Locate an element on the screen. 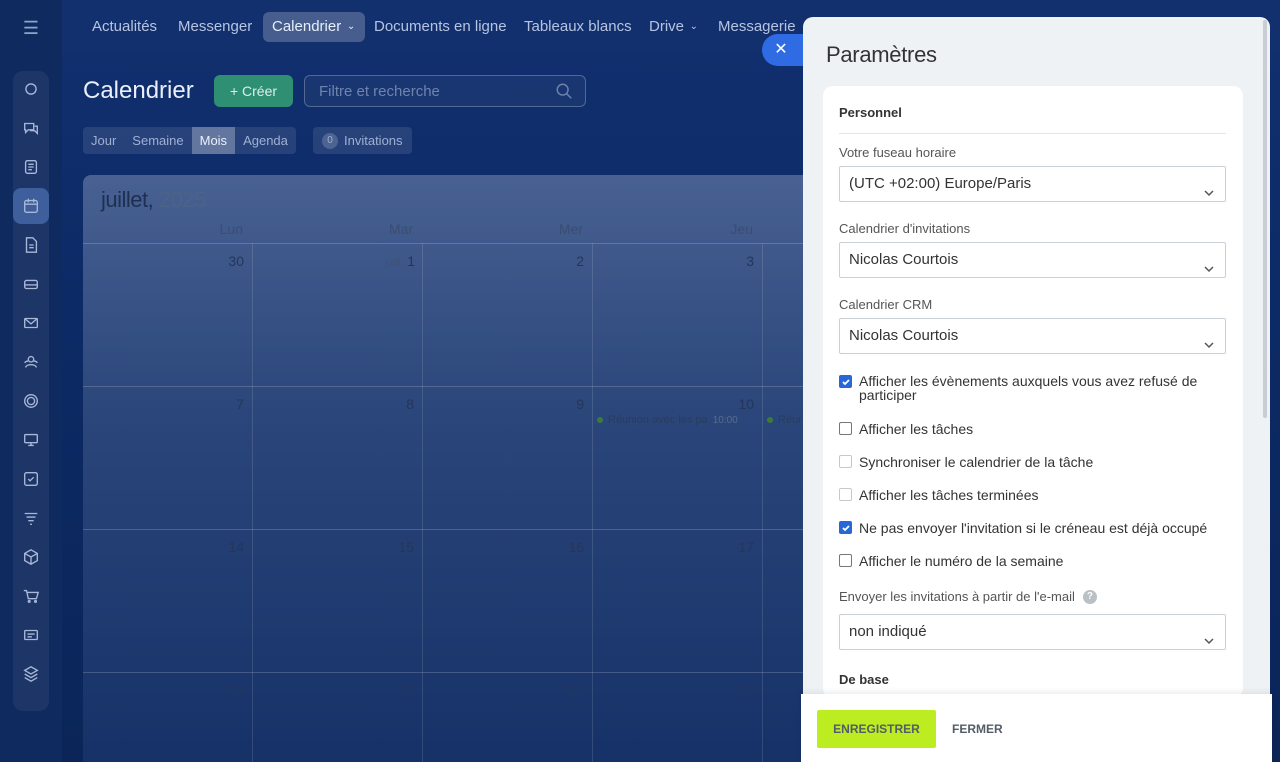 Image resolution: width=1280 pixels, height=762 pixels. sidebar-item-cart-icon is located at coordinates (31, 596).